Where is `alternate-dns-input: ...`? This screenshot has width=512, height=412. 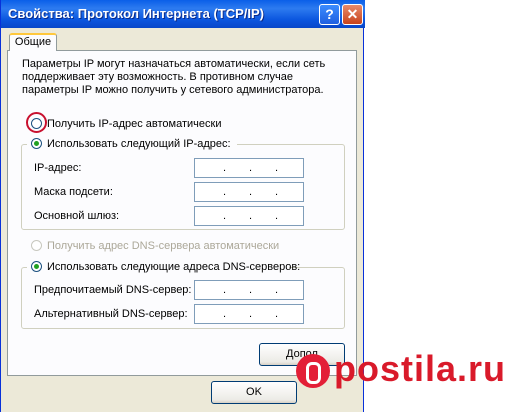
alternate-dns-input: ... is located at coordinates (249, 314).